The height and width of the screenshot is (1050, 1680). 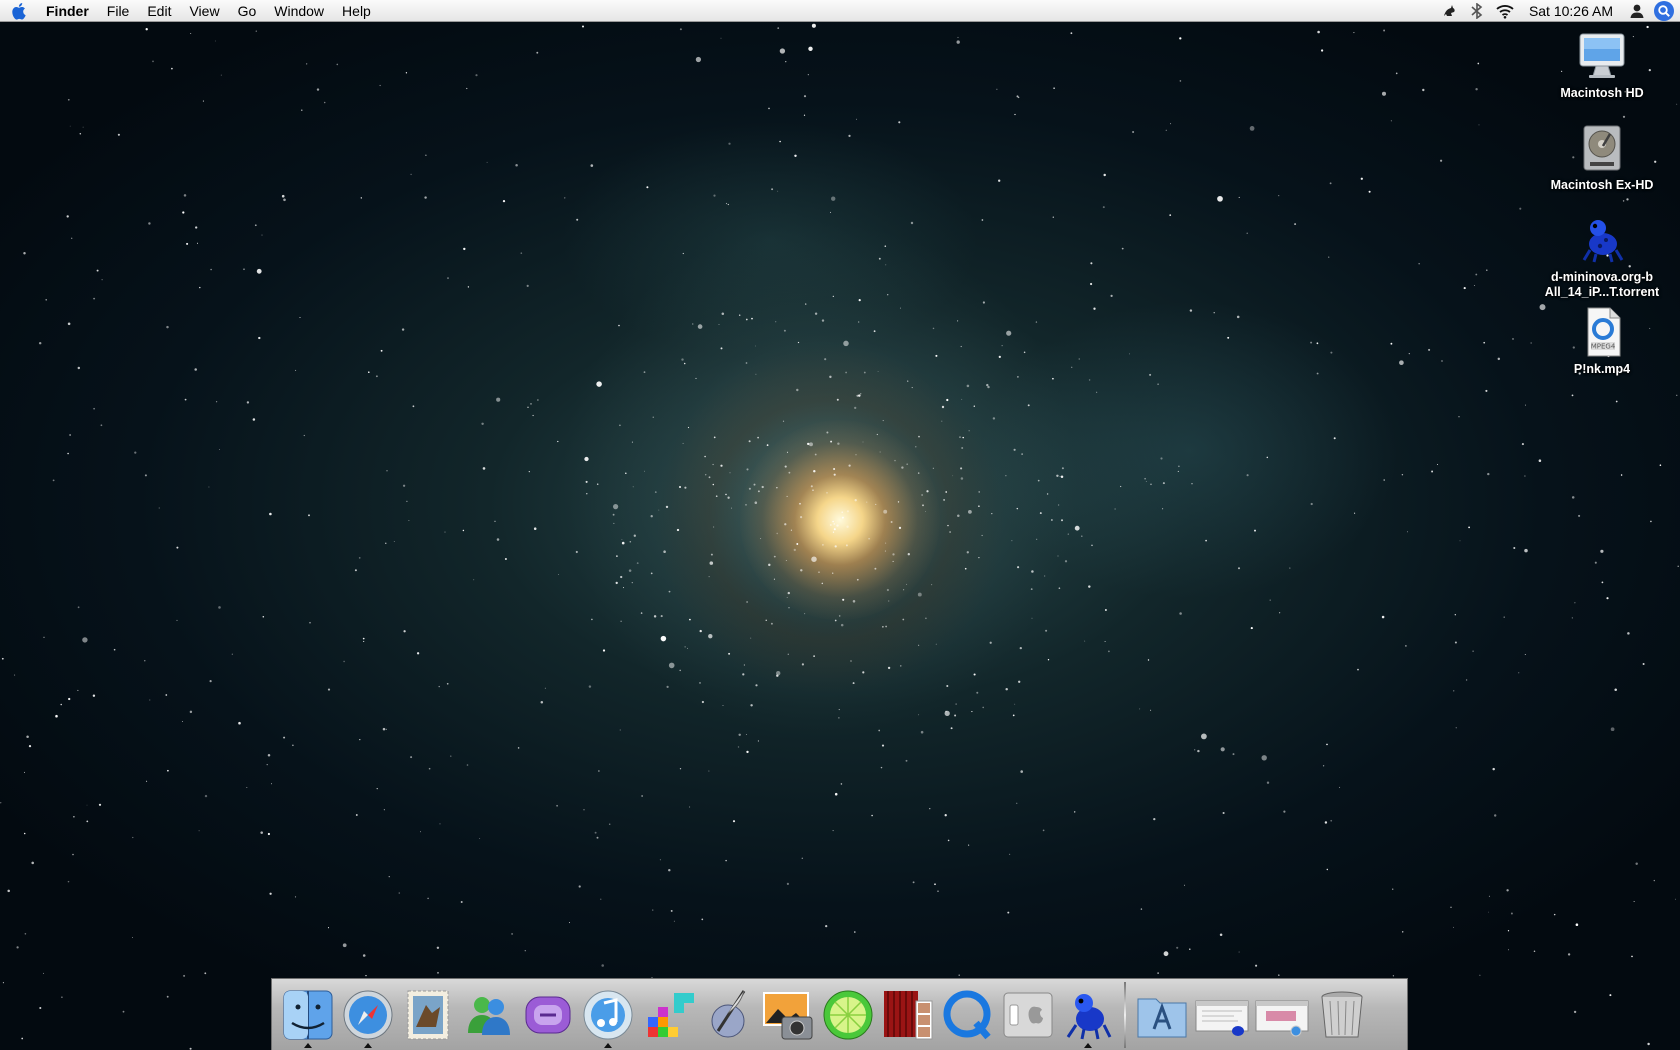 I want to click on dock-mail, so click(x=428, y=1015).